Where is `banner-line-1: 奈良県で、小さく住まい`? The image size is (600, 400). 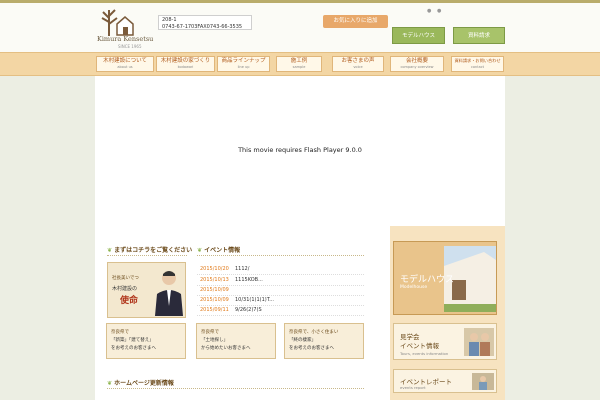
banner-line-1: 奈良県で、小さく住まい is located at coordinates (314, 332).